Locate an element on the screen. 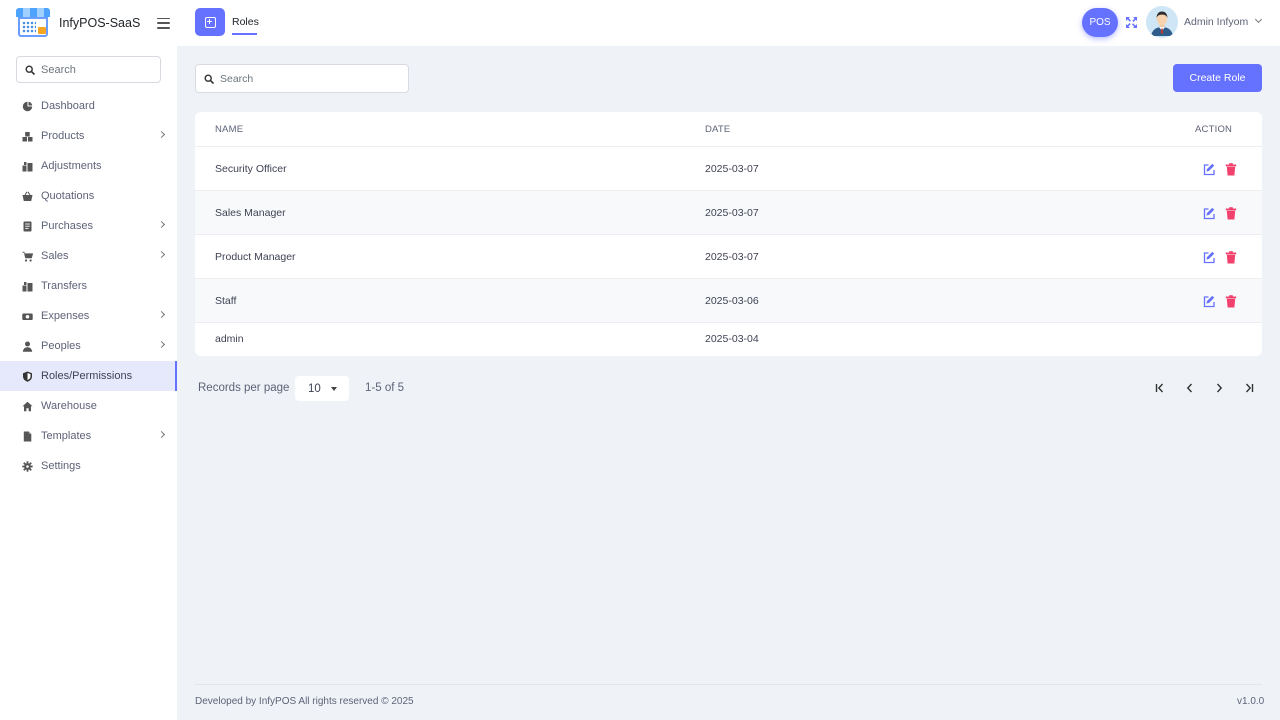  add-shortcut-button is located at coordinates (210, 22).